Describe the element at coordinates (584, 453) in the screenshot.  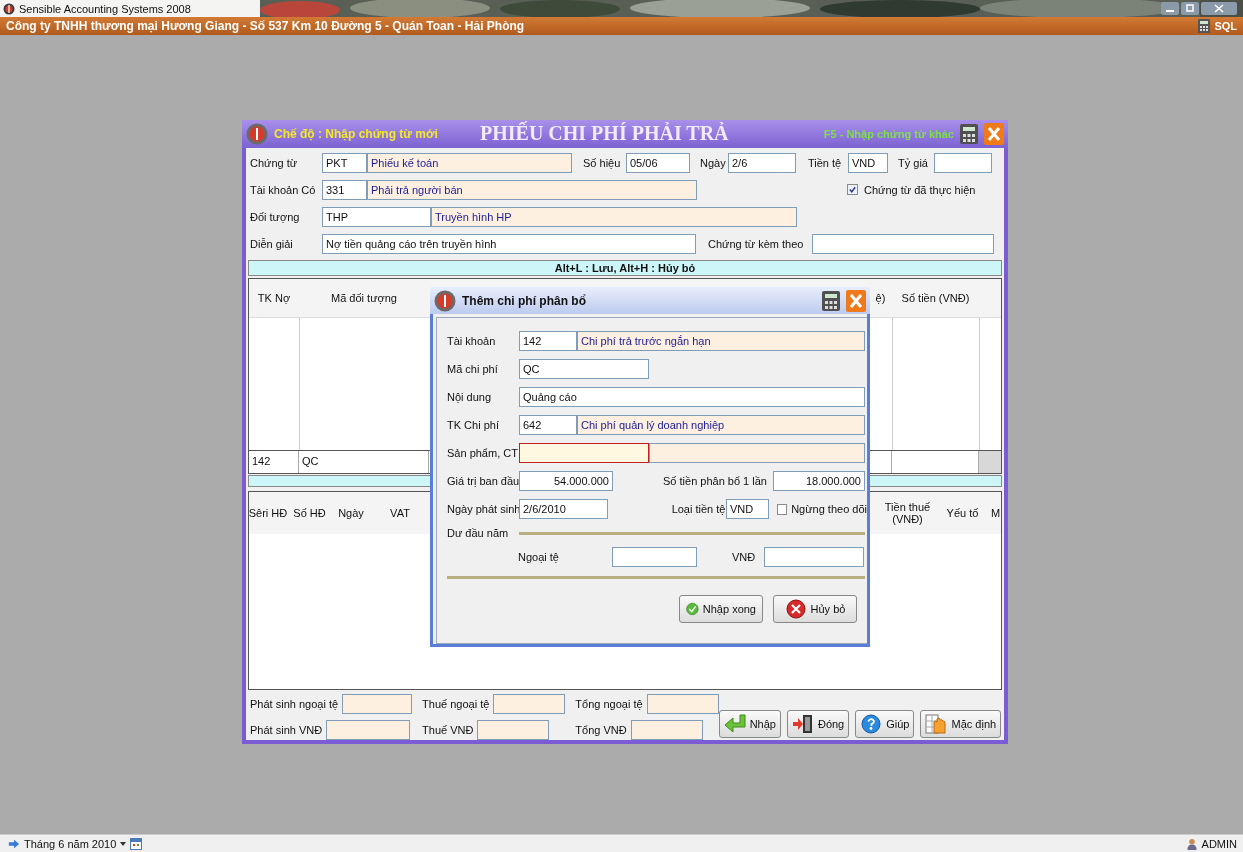
I see `product-field` at that location.